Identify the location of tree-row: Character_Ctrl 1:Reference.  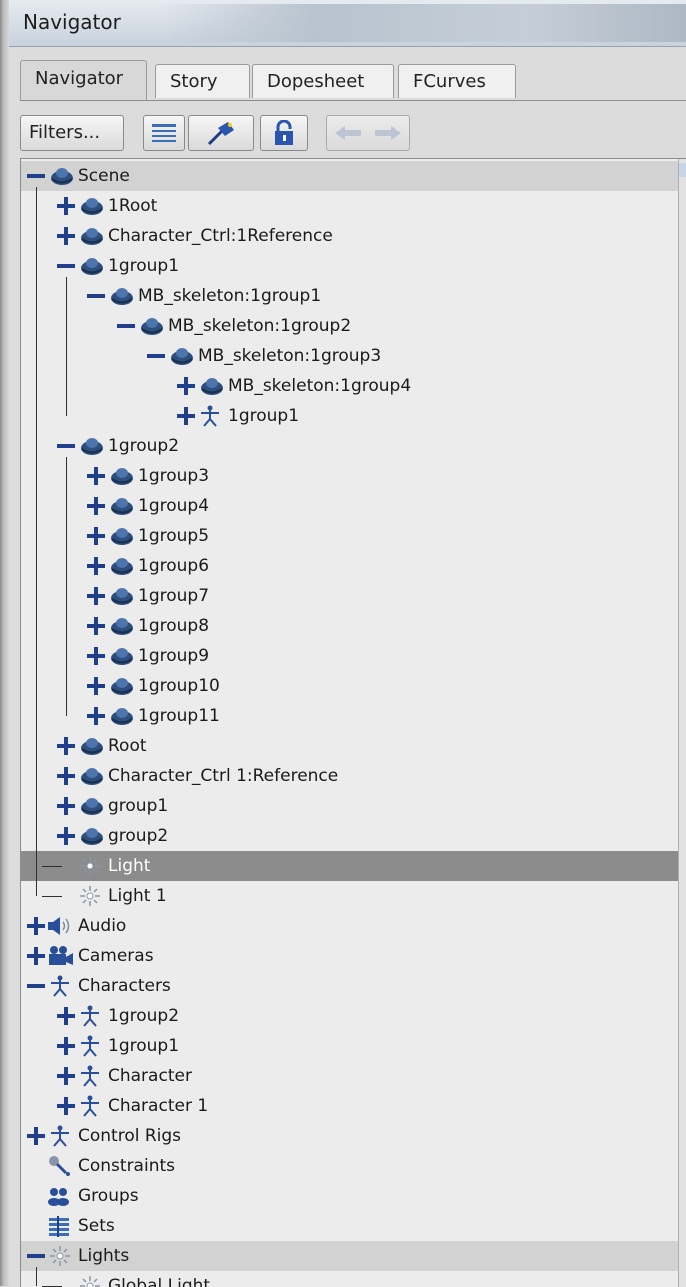
(350, 776).